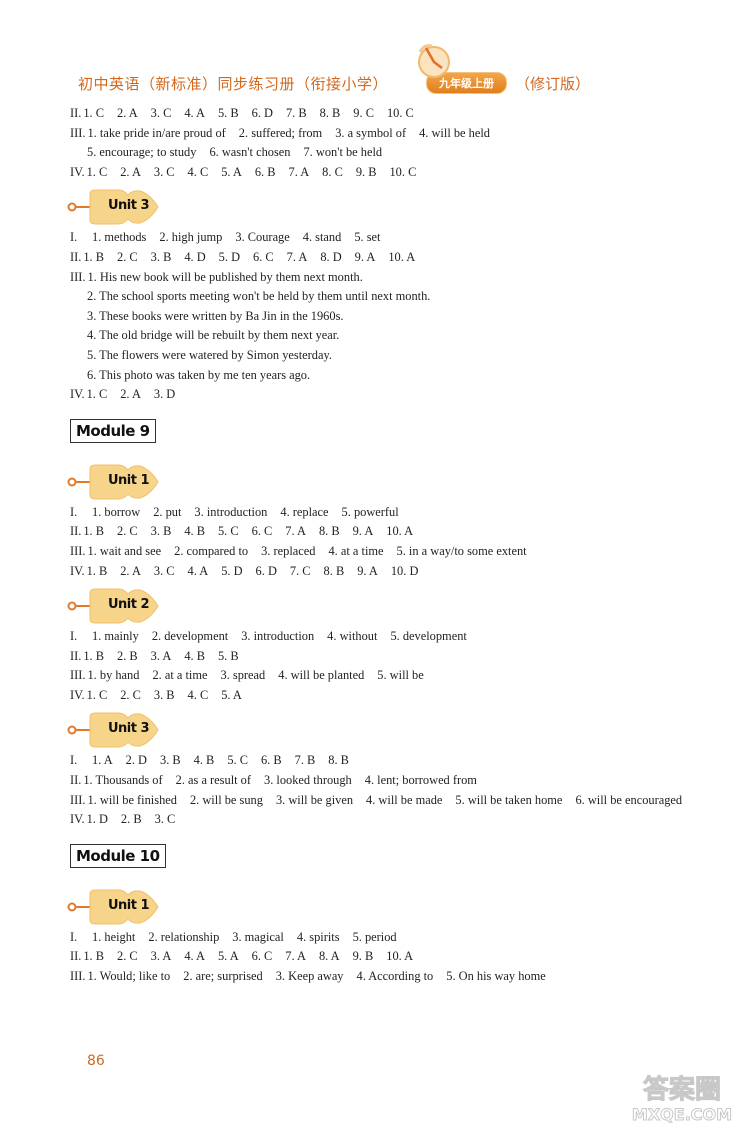  What do you see at coordinates (363, 956) in the screenshot?
I see `answer-item: 9. B` at bounding box center [363, 956].